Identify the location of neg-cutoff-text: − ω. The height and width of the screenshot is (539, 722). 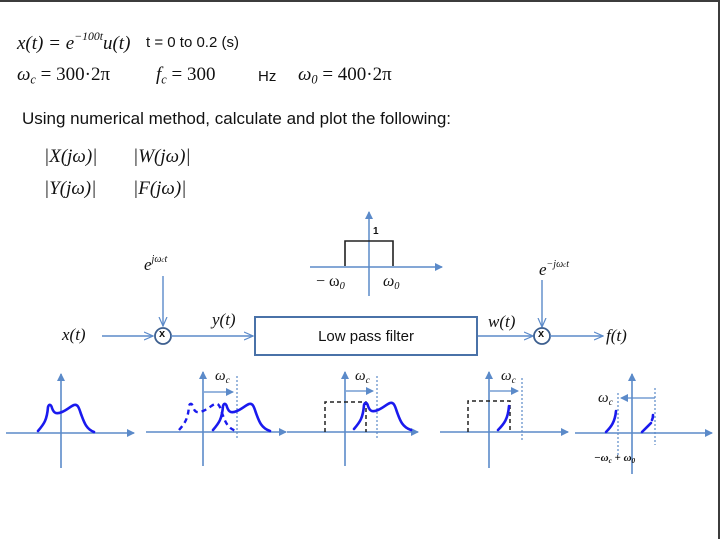
(328, 281).